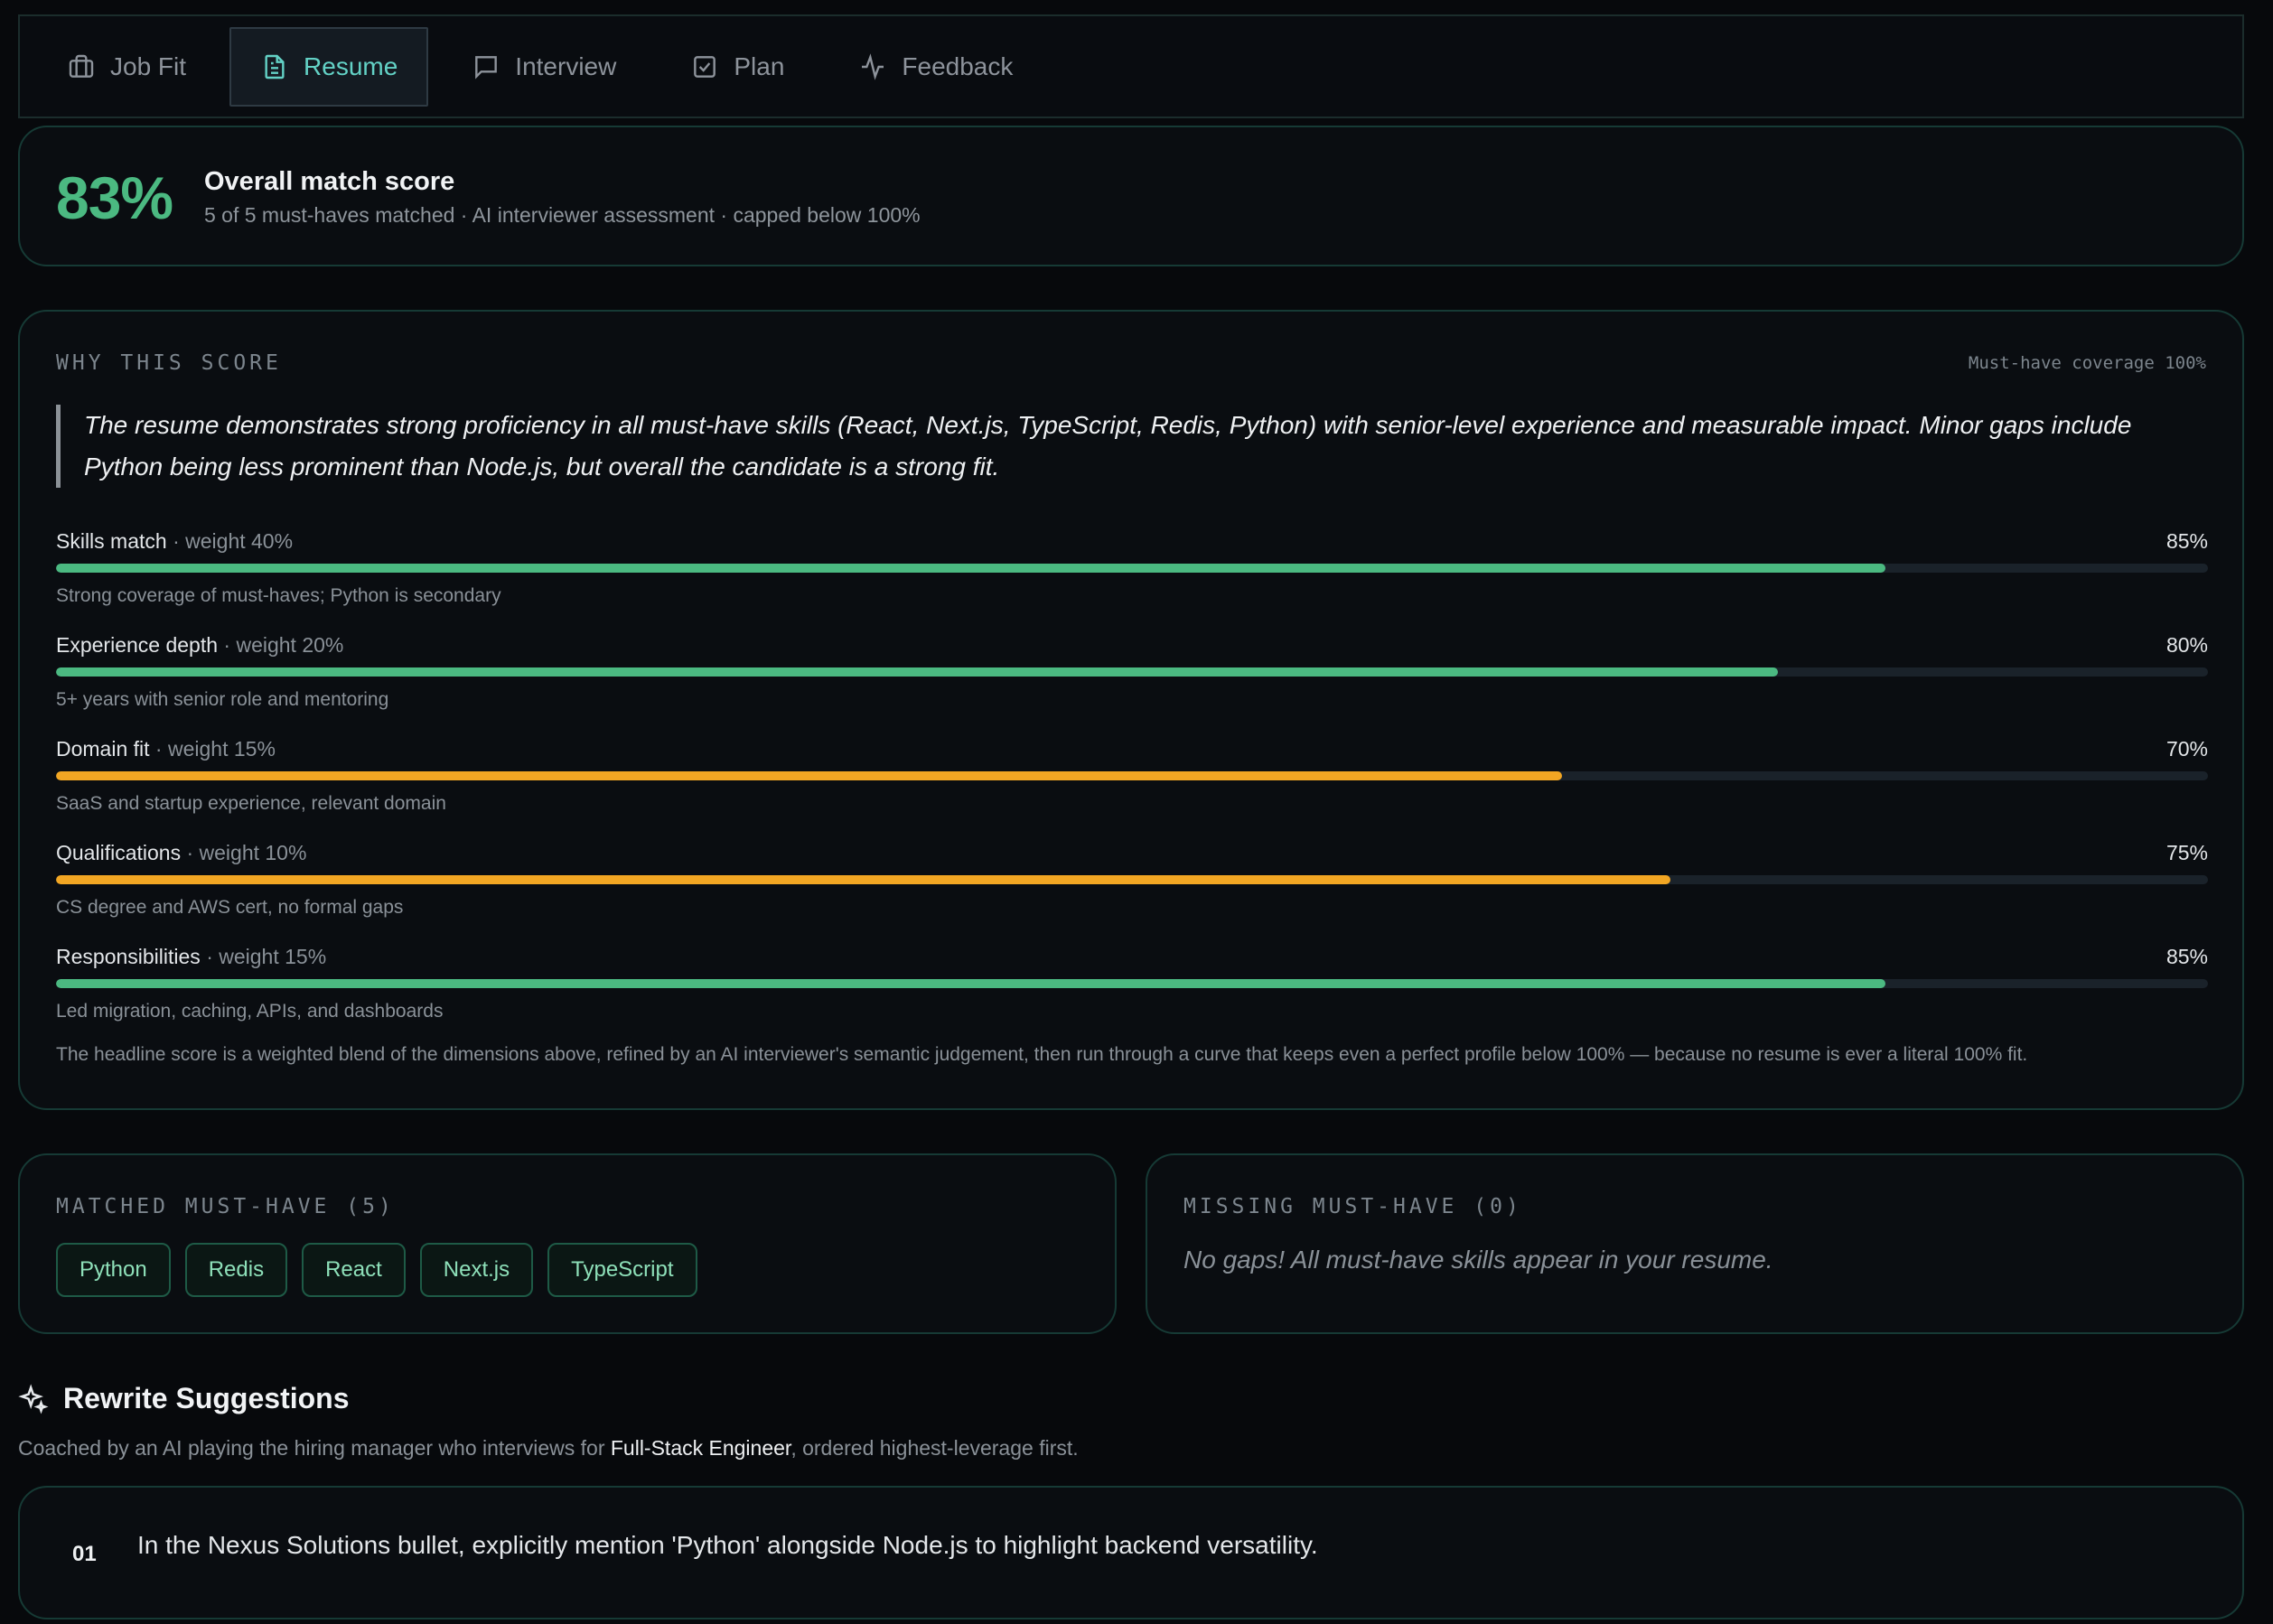 This screenshot has width=2273, height=1624. What do you see at coordinates (354, 1270) in the screenshot?
I see `skill-chip: React` at bounding box center [354, 1270].